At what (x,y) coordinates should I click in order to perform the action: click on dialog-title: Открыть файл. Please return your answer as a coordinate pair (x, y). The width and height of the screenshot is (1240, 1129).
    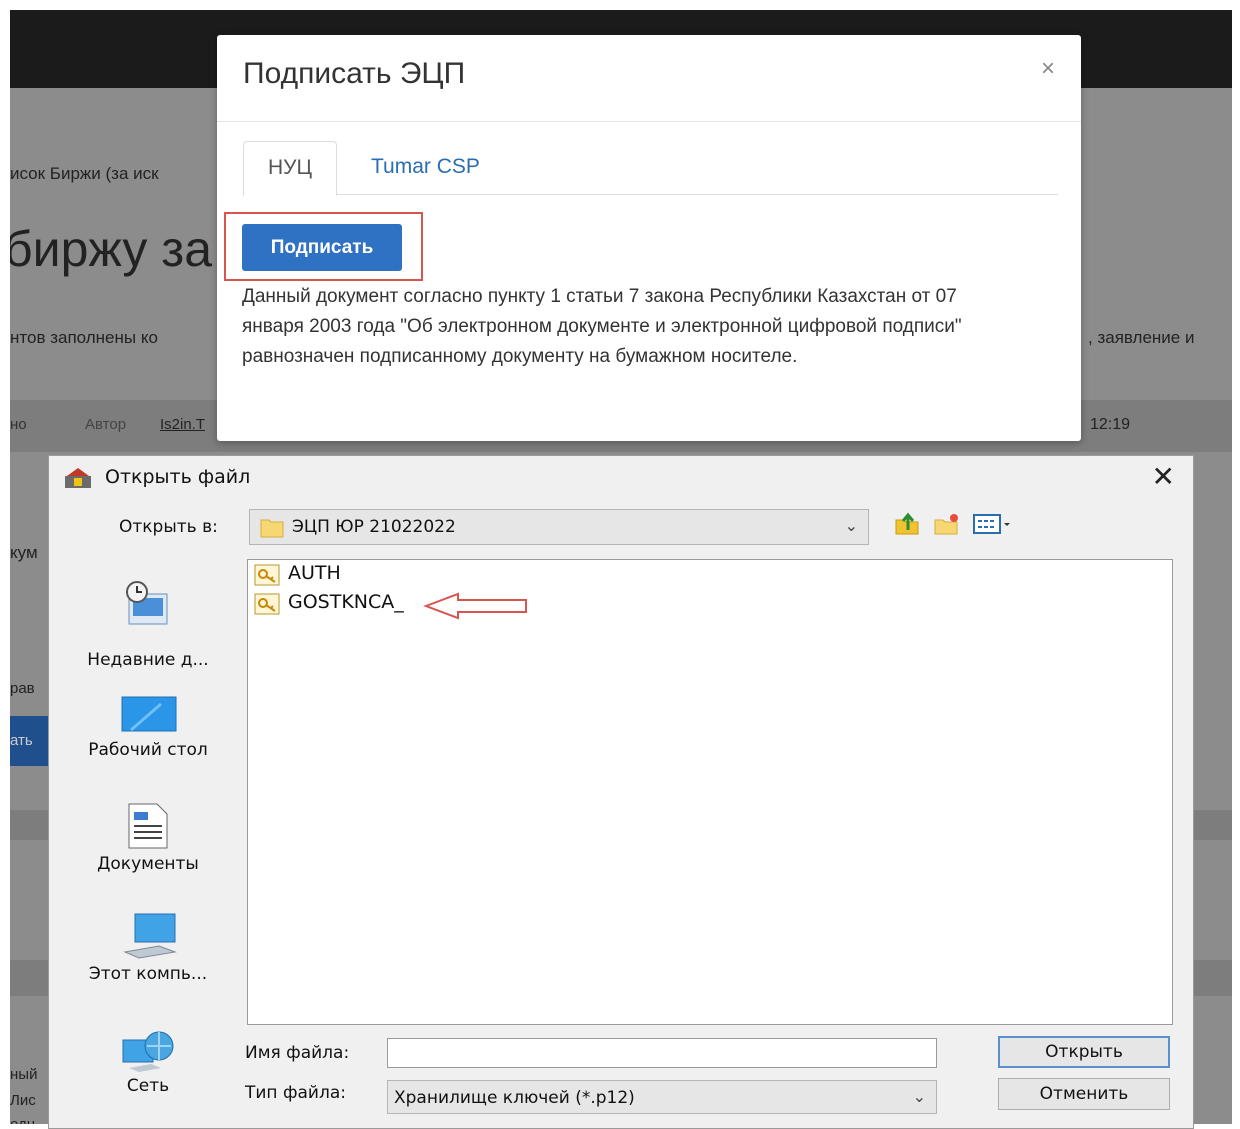
    Looking at the image, I should click on (178, 477).